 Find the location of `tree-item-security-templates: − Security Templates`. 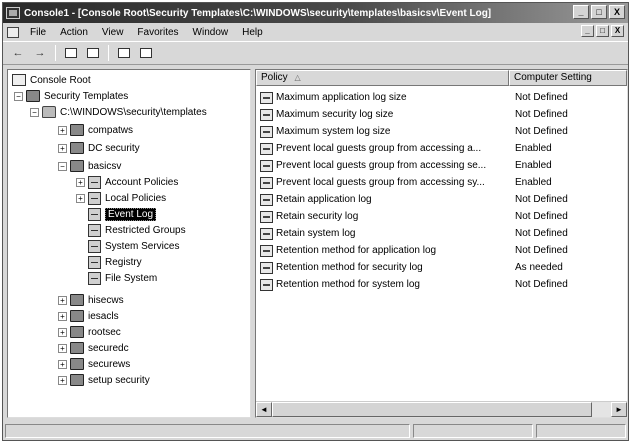

tree-item-security-templates: − Security Templates is located at coordinates (71, 96).